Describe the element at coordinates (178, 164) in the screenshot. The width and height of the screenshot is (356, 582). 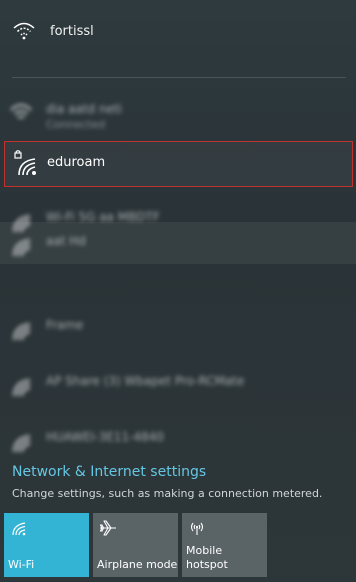
I see `network-item-eduroam: eduroam` at that location.